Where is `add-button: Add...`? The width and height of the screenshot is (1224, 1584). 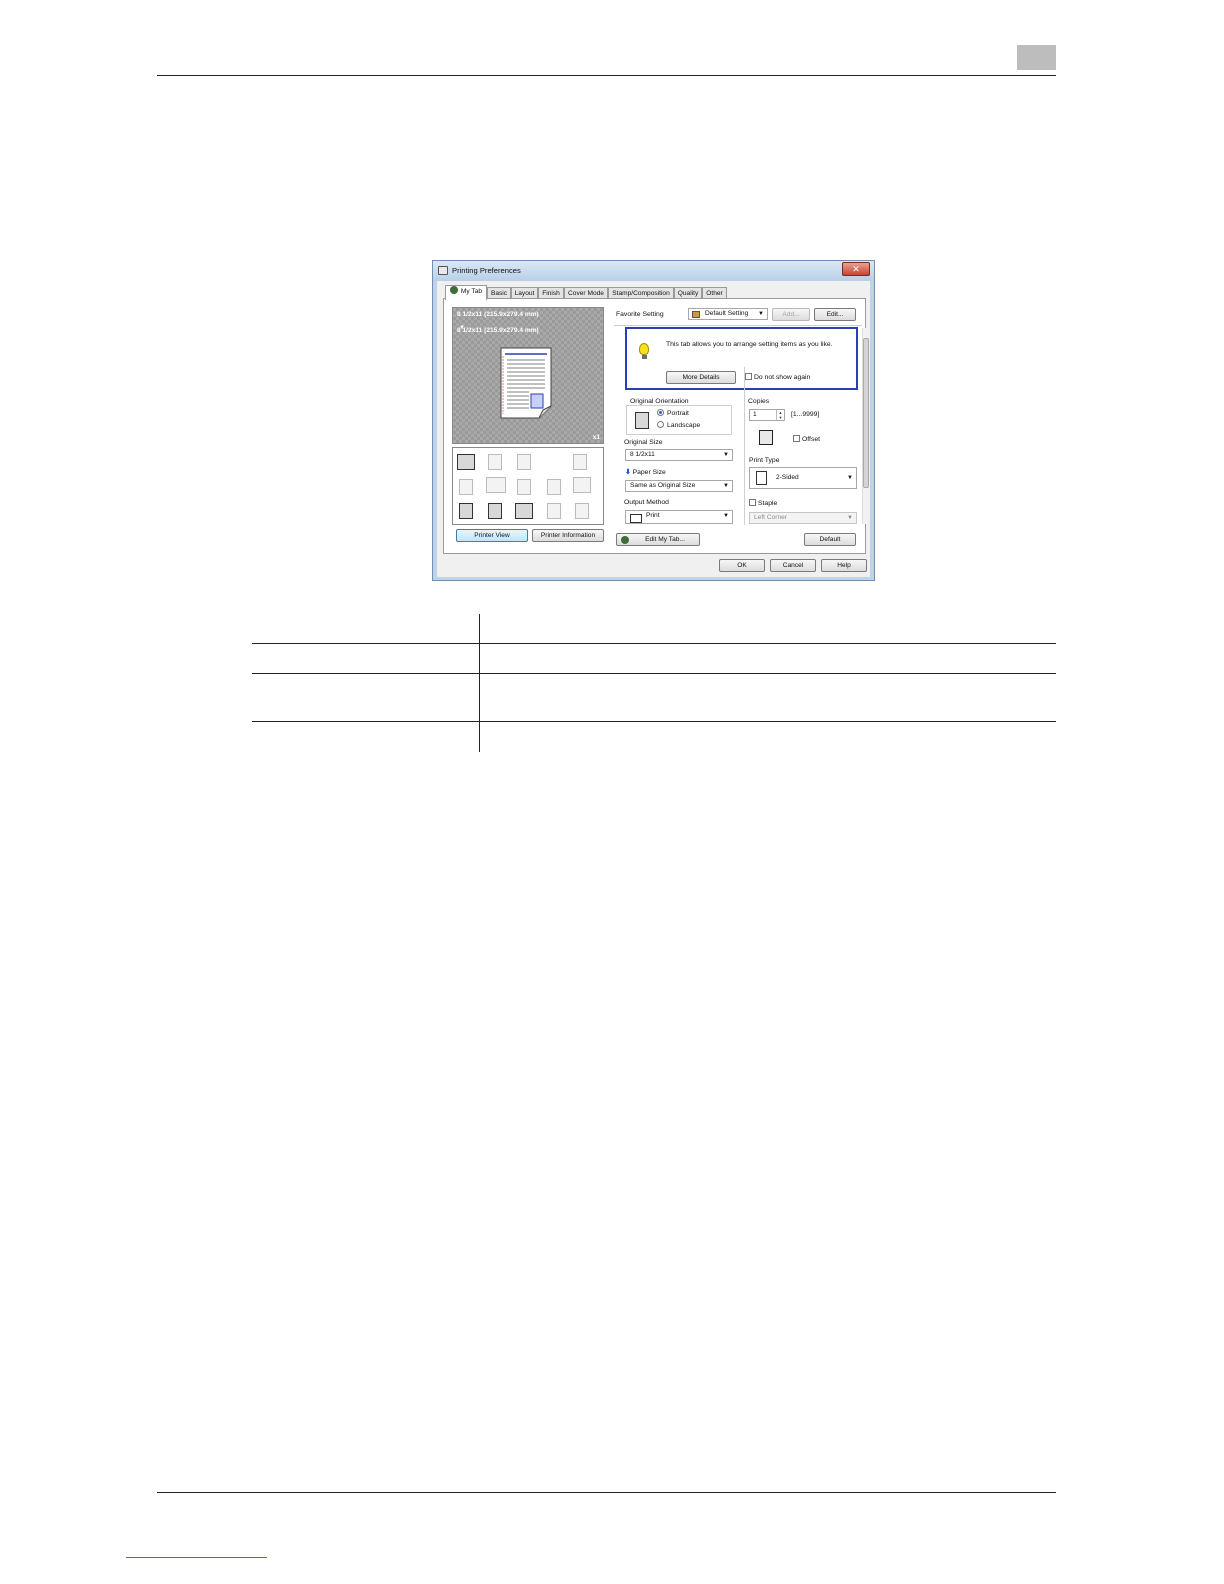
add-button: Add... is located at coordinates (791, 314).